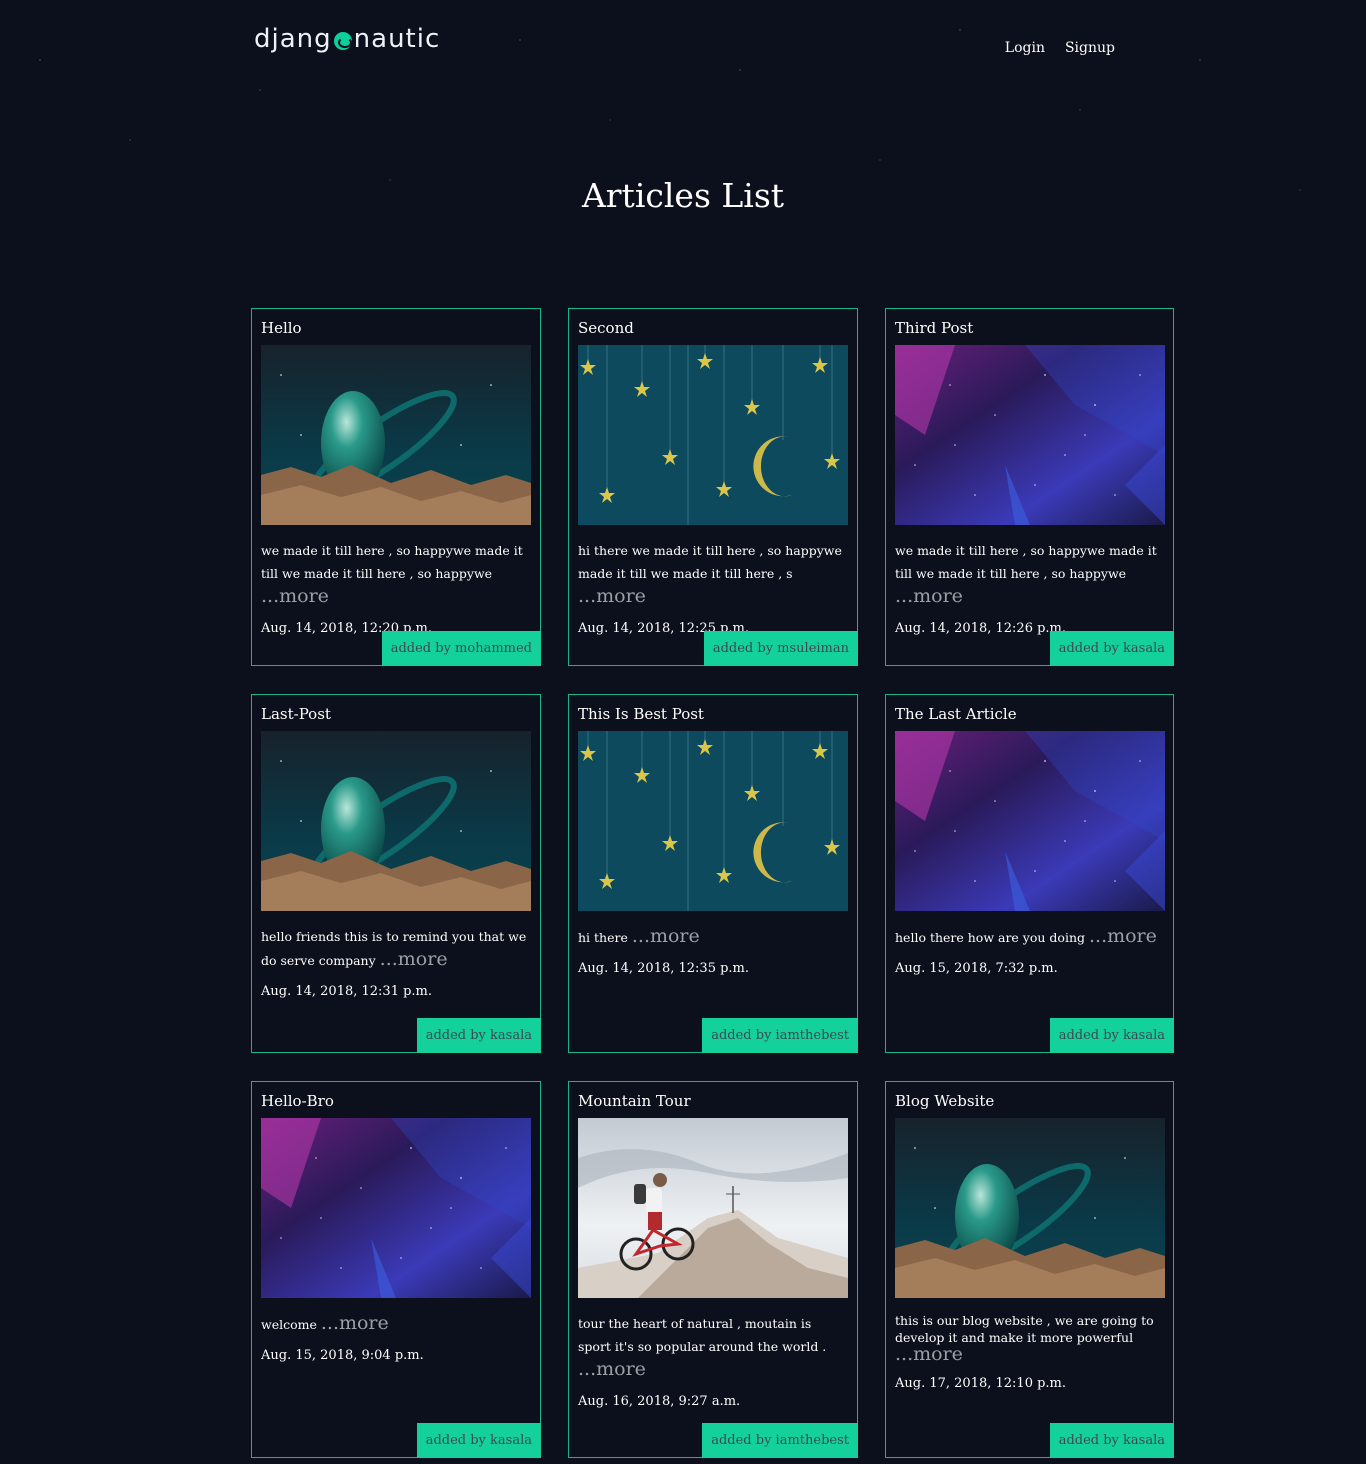  What do you see at coordinates (342, 40) in the screenshot?
I see `logo-o-icon` at bounding box center [342, 40].